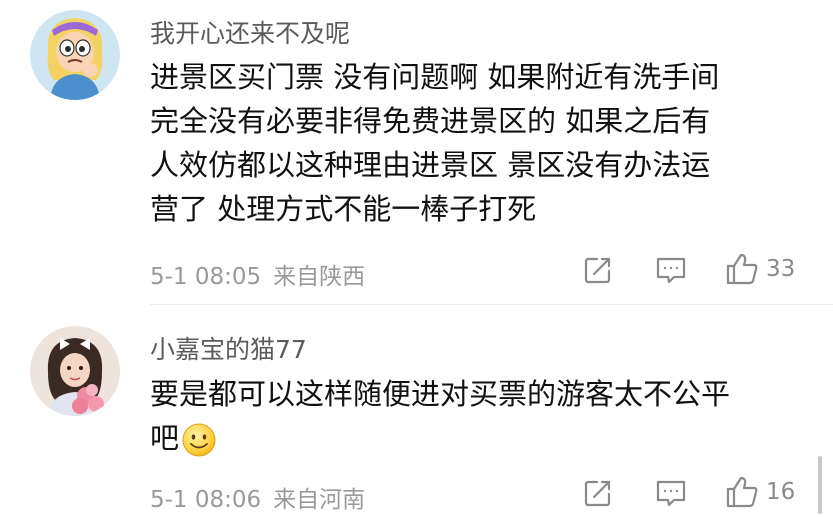 This screenshot has width=833, height=517. I want to click on comment-username: 我开心还来不及呢, so click(250, 32).